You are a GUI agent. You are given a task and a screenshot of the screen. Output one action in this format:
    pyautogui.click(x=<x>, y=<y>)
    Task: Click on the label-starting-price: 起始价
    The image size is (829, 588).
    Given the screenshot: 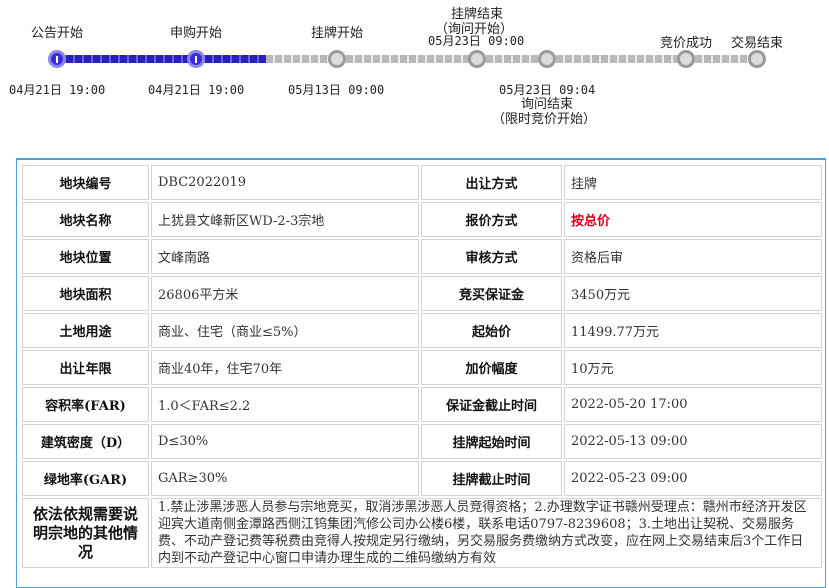 What is the action you would take?
    pyautogui.click(x=491, y=330)
    